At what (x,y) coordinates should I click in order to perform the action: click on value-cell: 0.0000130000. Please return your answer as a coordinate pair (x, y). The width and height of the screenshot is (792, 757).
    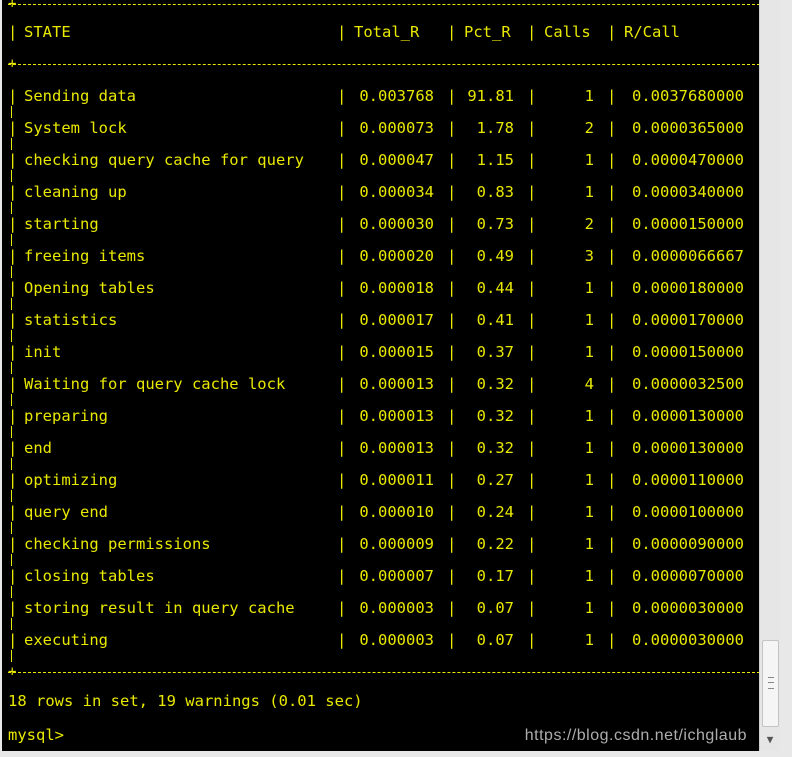
    Looking at the image, I should click on (688, 448).